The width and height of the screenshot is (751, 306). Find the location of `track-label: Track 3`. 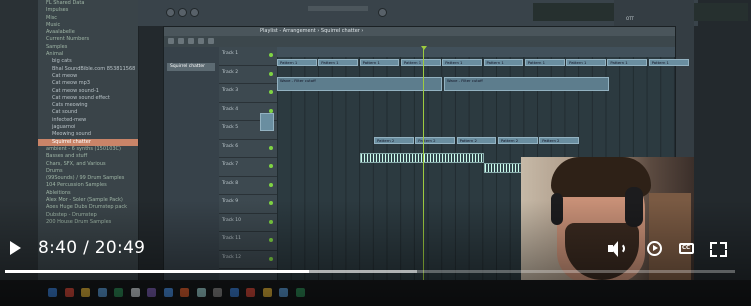

track-label: Track 3 is located at coordinates (230, 90).